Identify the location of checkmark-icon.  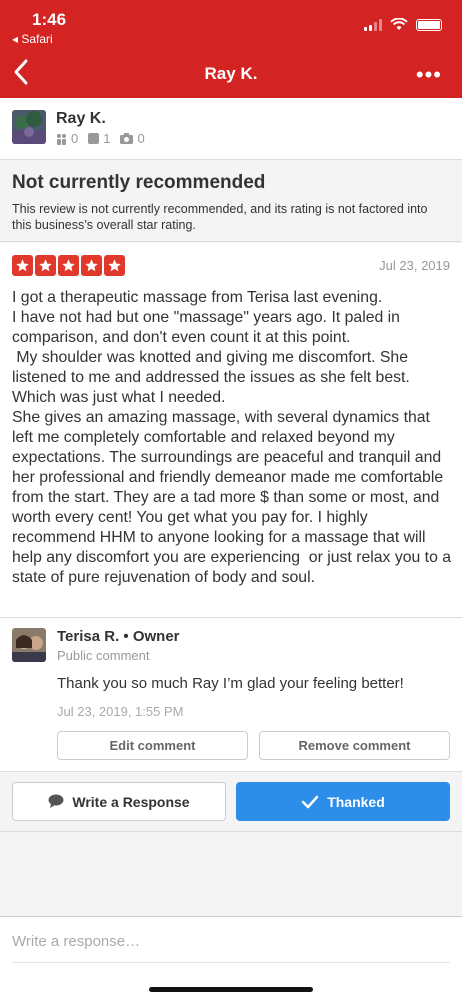
(310, 801).